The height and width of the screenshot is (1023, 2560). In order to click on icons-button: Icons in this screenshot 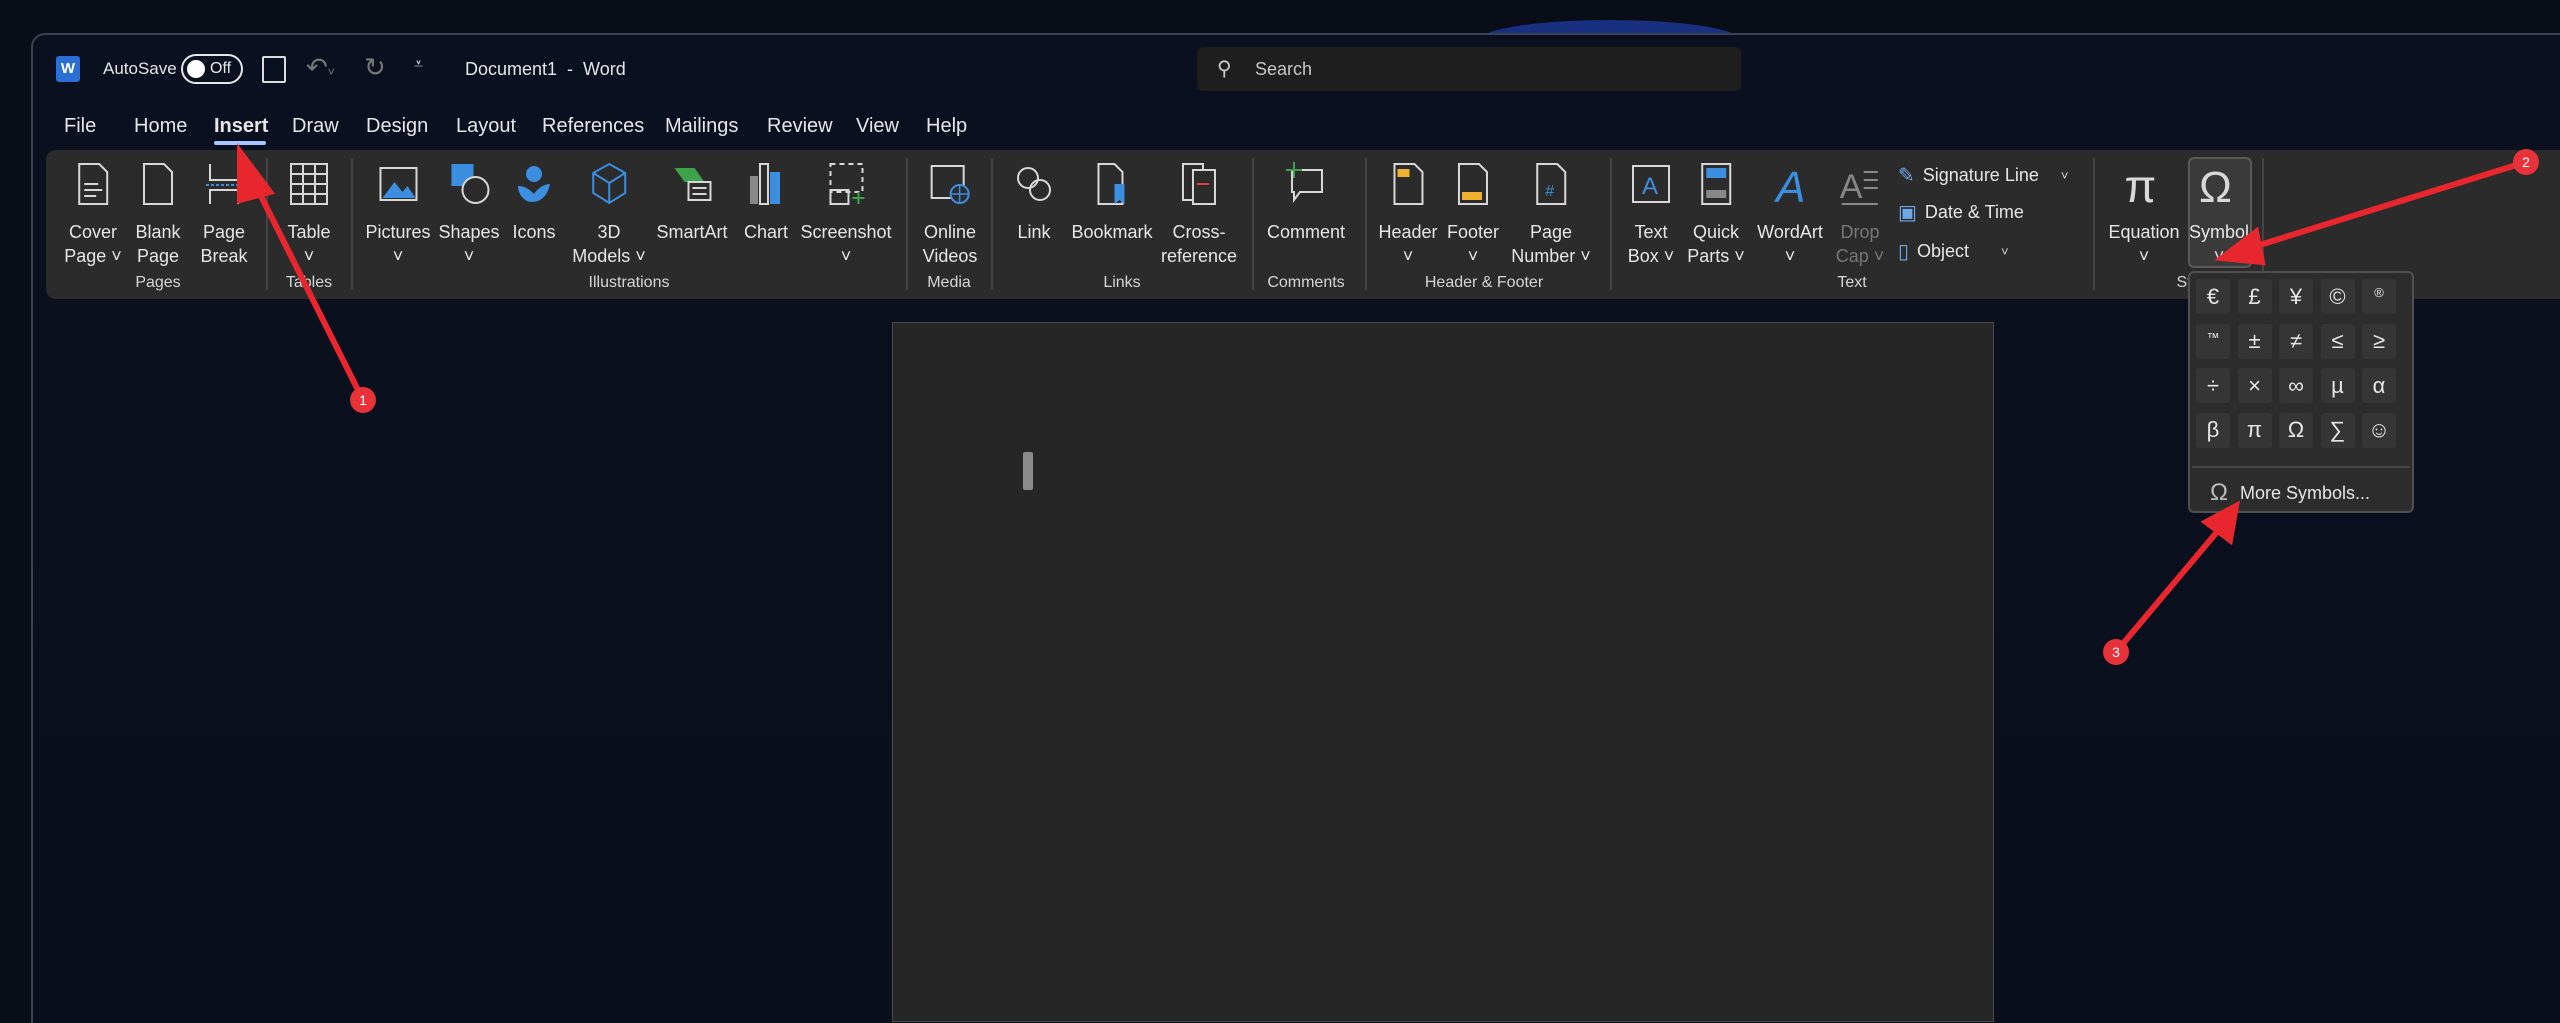, I will do `click(534, 202)`.